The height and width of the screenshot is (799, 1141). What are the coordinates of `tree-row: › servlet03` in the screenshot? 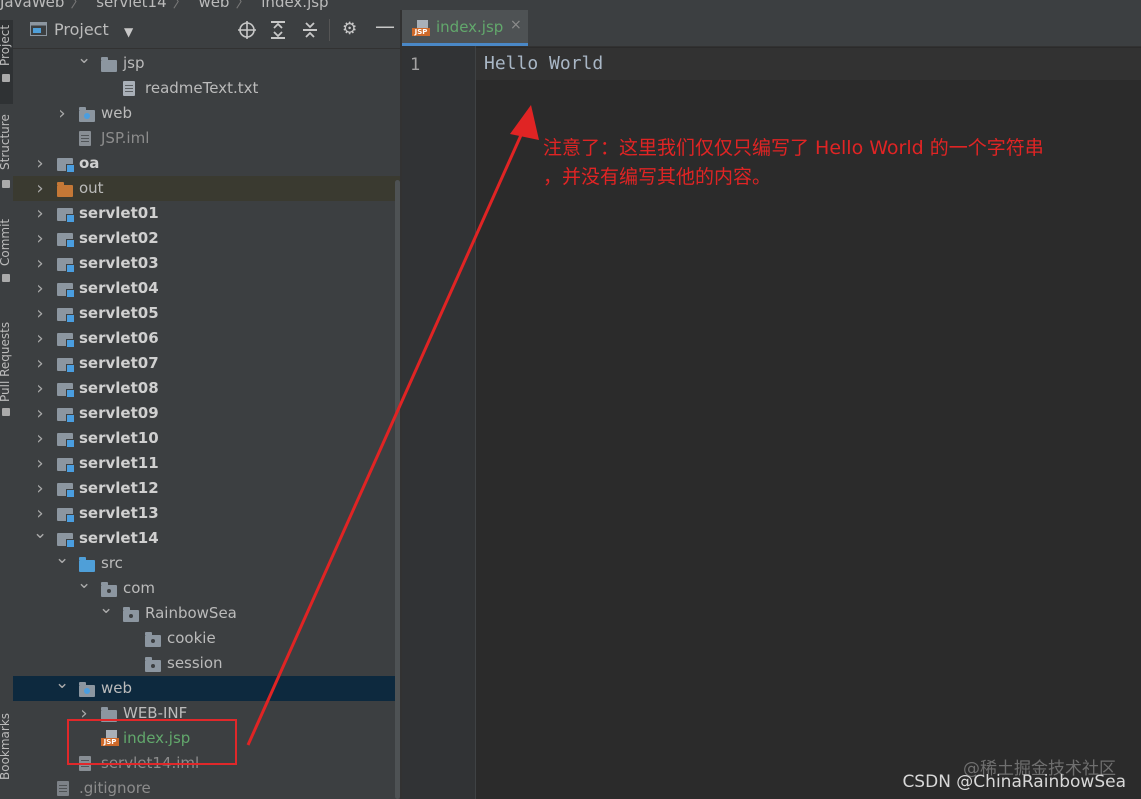 It's located at (206, 263).